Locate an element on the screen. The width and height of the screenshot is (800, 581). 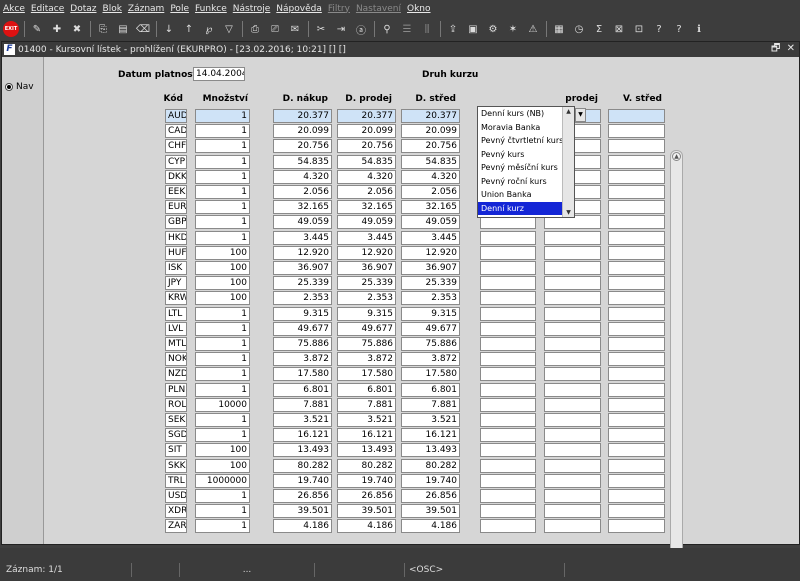
cell-stred: 13.493 is located at coordinates (430, 450).